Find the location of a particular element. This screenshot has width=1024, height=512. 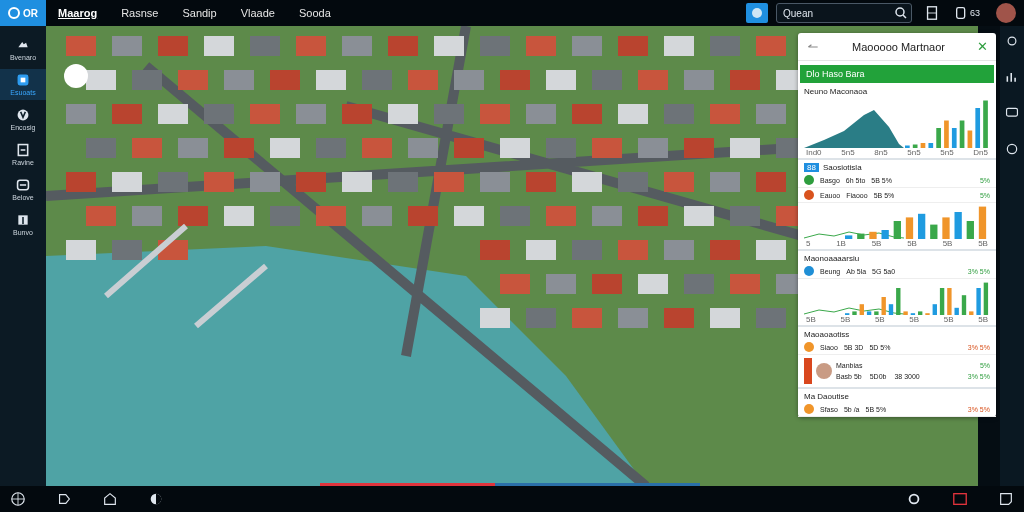

panel-title: Maooooo Martnaor is located at coordinates (898, 46).